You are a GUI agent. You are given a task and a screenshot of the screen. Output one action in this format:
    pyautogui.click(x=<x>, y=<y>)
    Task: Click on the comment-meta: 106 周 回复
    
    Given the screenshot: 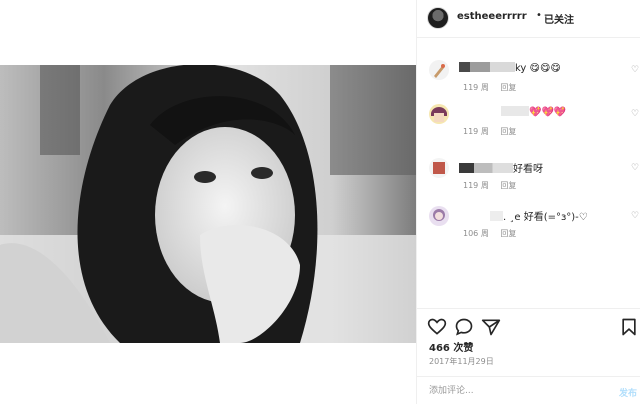 What is the action you would take?
    pyautogui.click(x=494, y=233)
    